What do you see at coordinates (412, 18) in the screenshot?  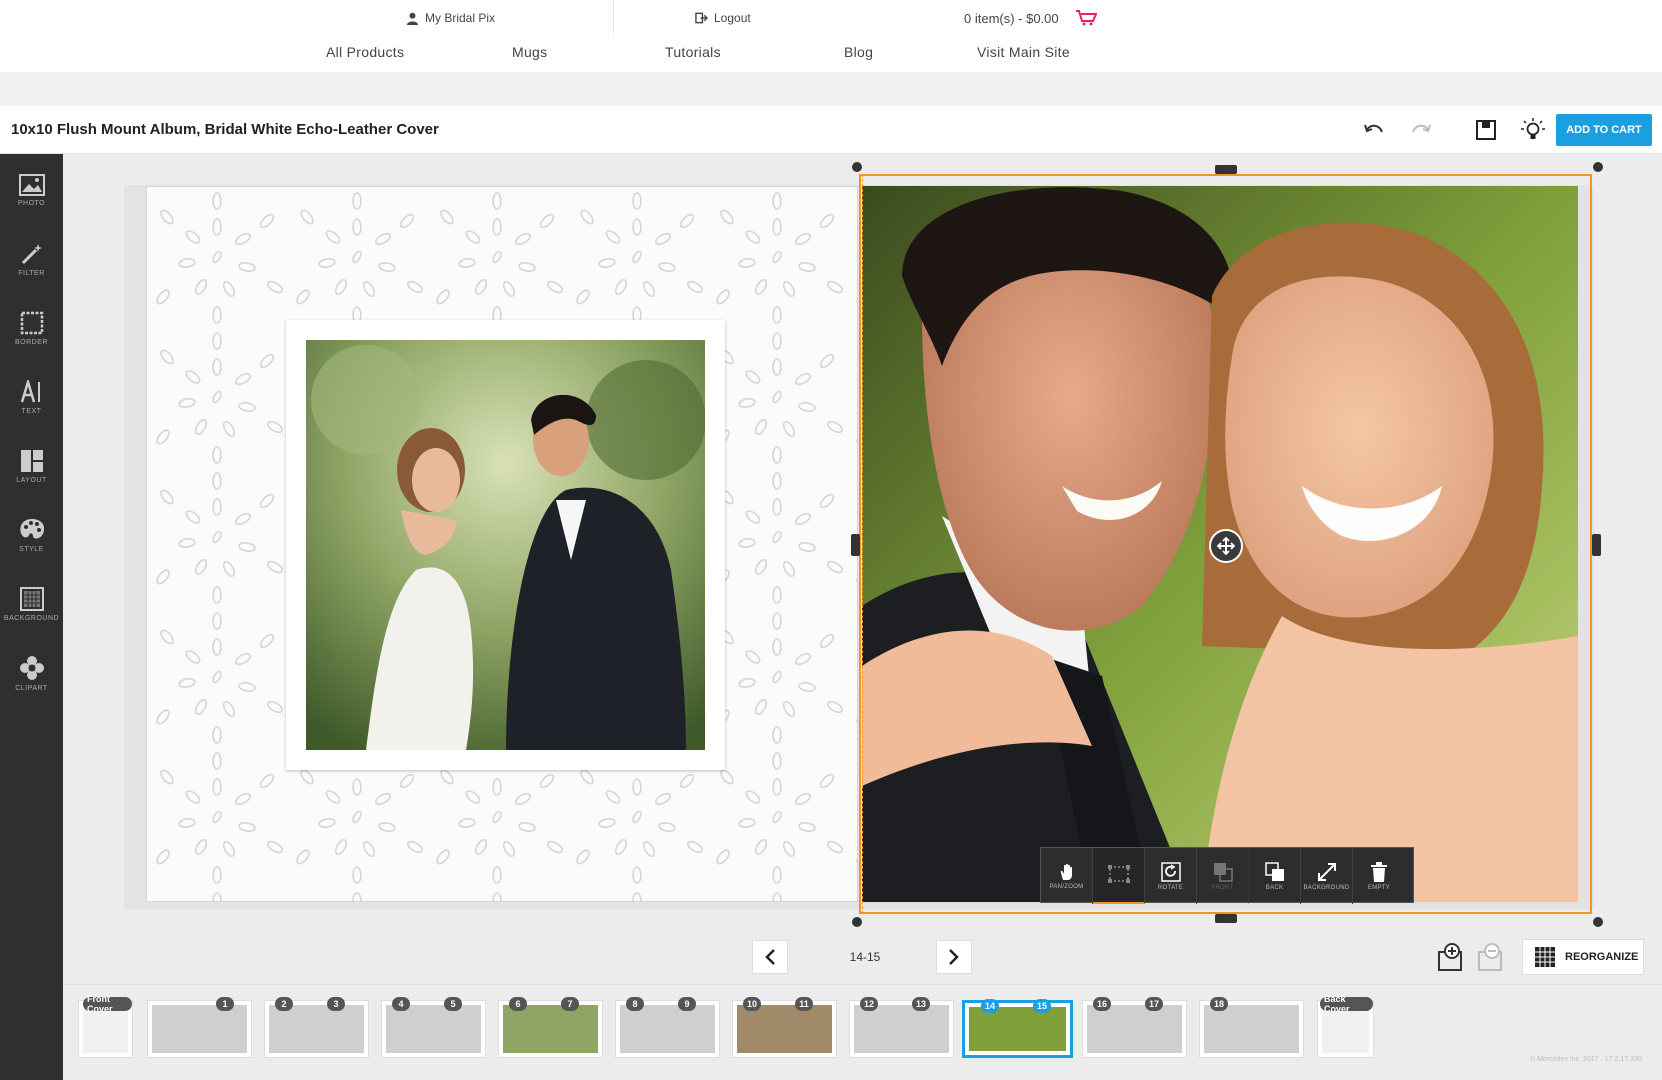 I see `user-icon` at bounding box center [412, 18].